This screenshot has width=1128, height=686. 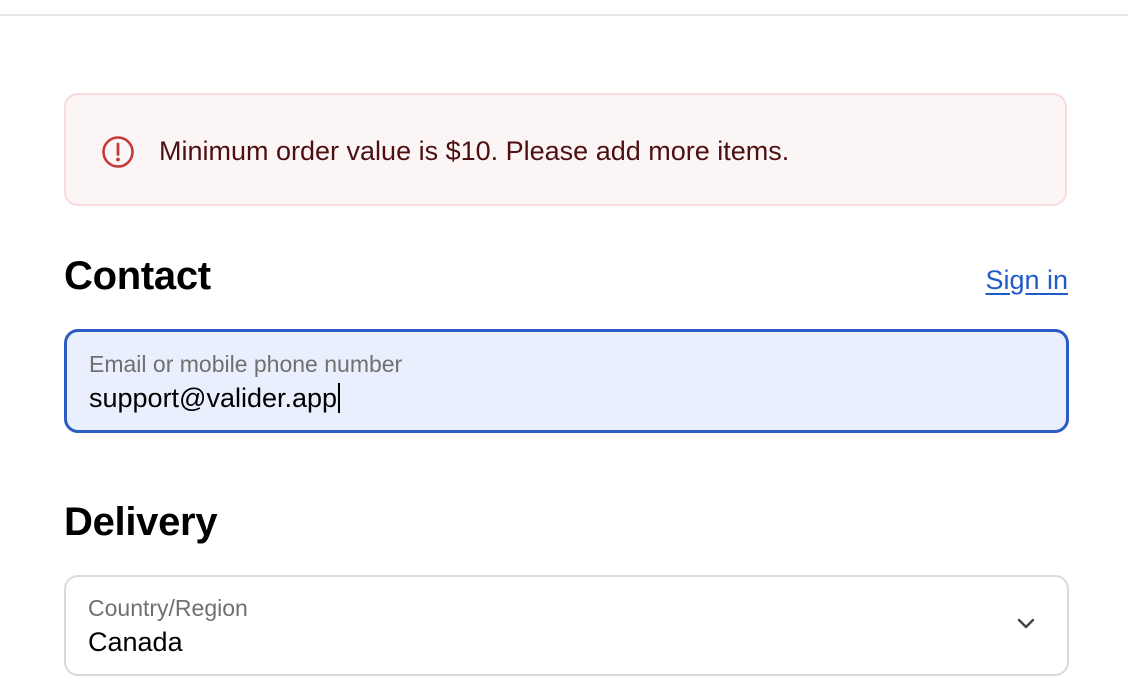 I want to click on country-region-value: Canada, so click(x=135, y=642).